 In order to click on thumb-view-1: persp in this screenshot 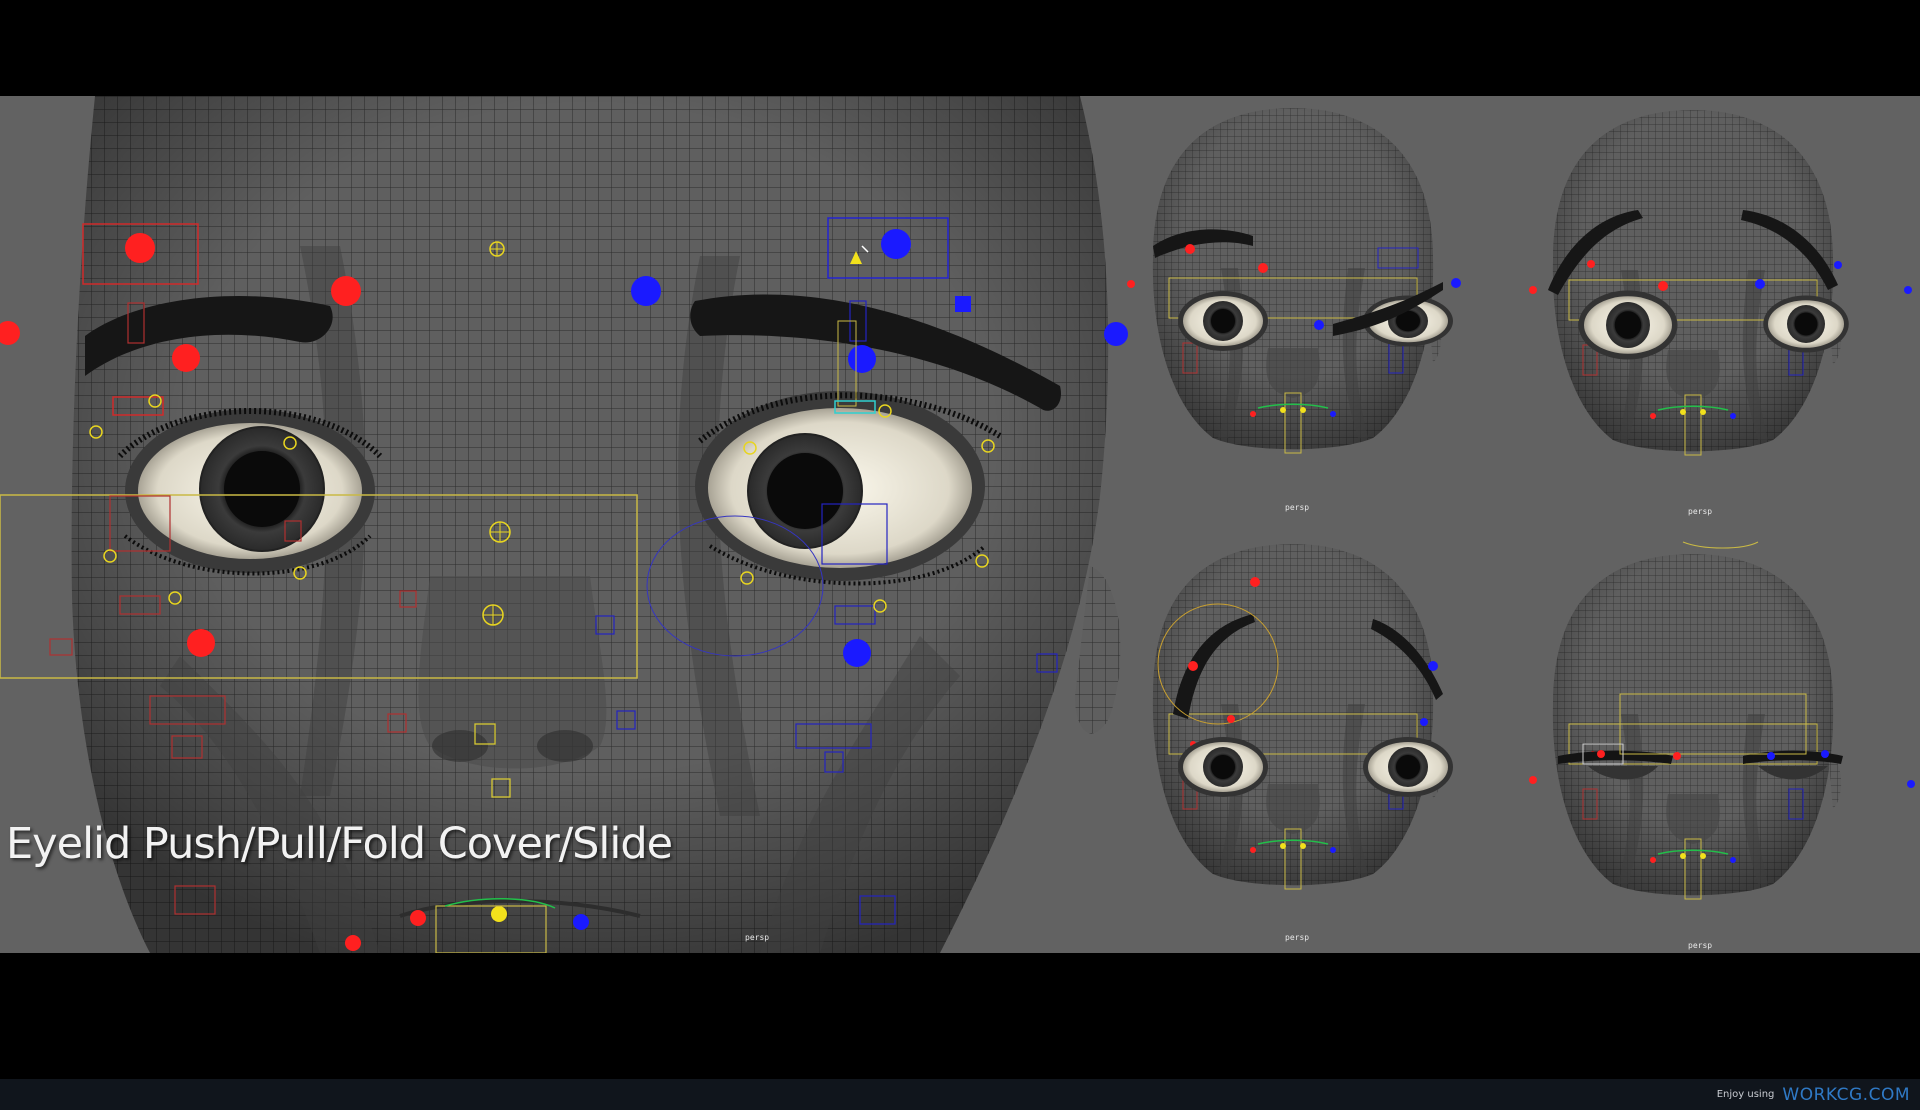, I will do `click(1294, 309)`.